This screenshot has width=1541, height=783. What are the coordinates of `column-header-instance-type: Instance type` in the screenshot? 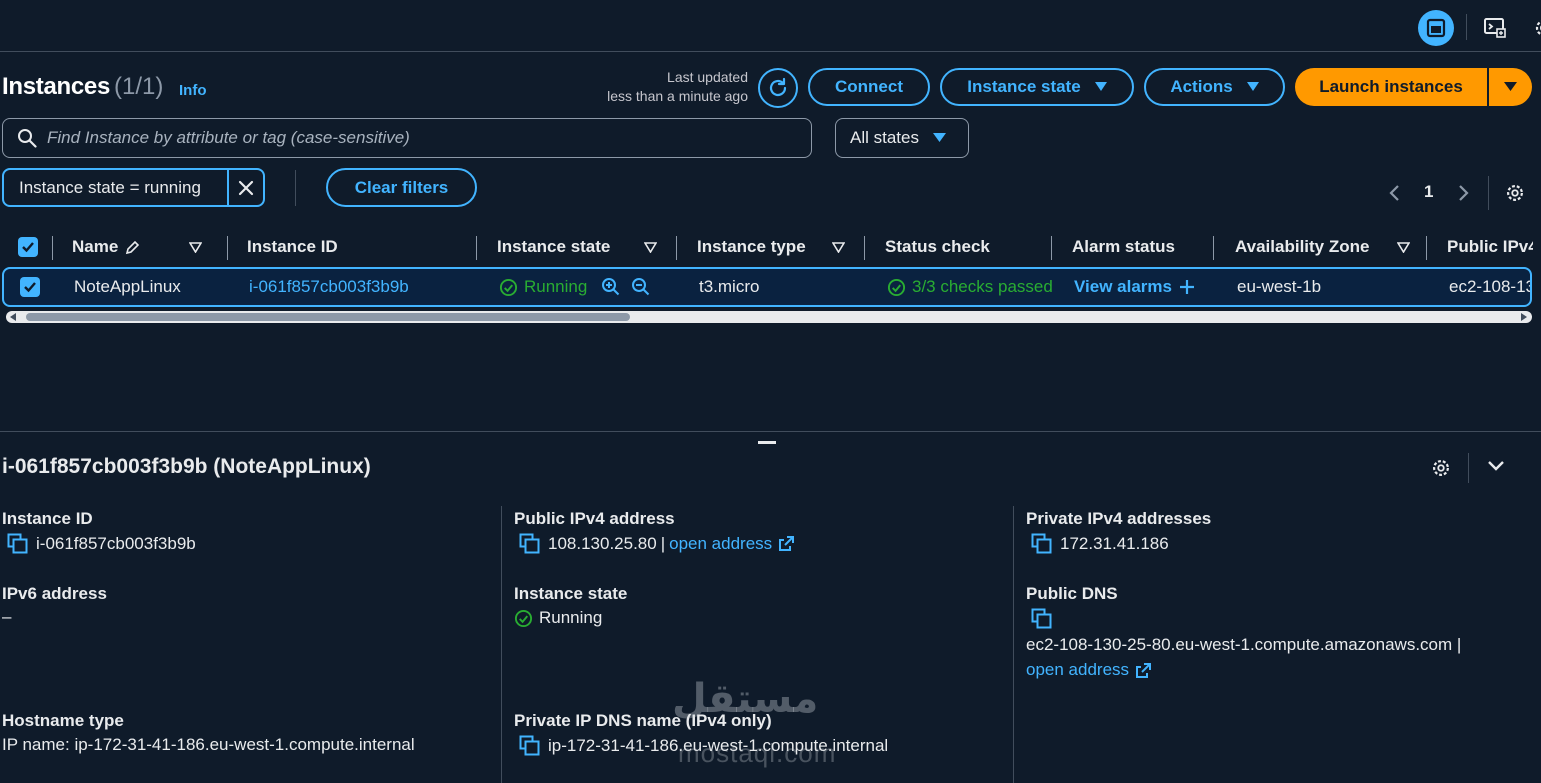 It's located at (777, 247).